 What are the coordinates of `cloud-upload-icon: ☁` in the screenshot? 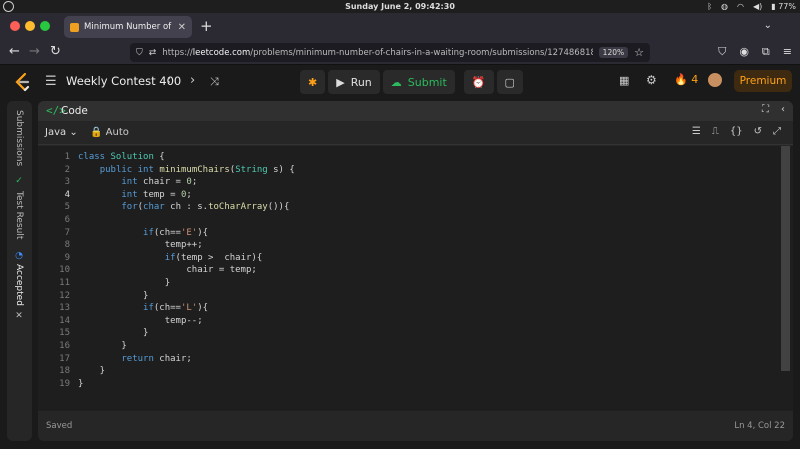 It's located at (396, 82).